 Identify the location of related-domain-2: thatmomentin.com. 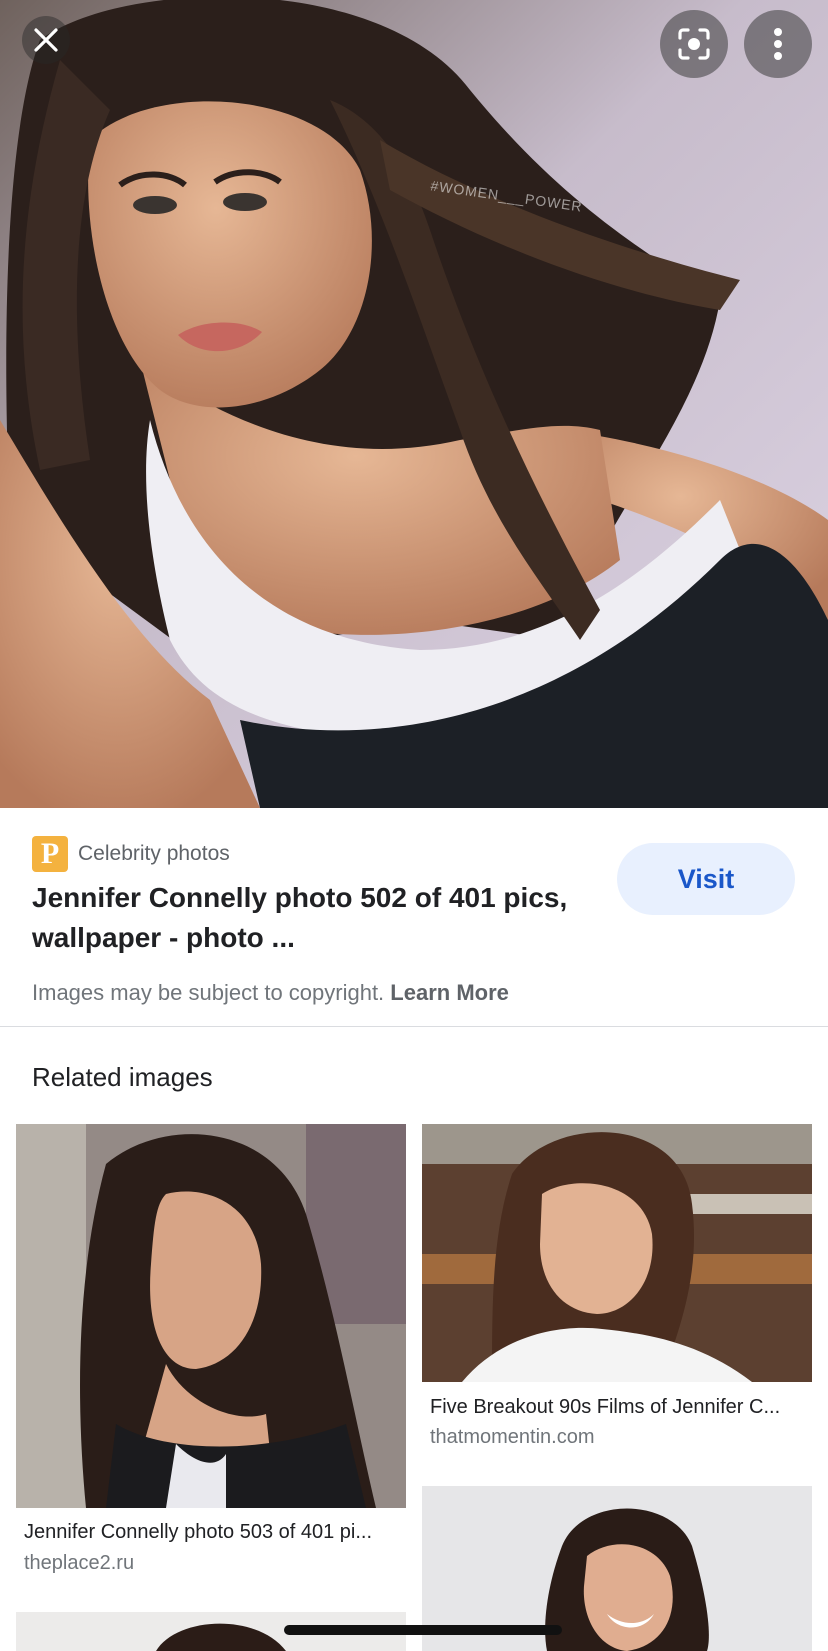
(512, 1437).